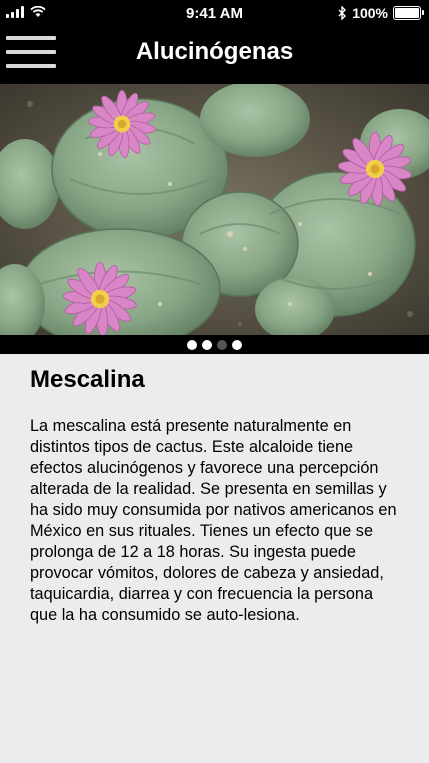 Image resolution: width=429 pixels, height=763 pixels. I want to click on page-indicator, so click(214, 344).